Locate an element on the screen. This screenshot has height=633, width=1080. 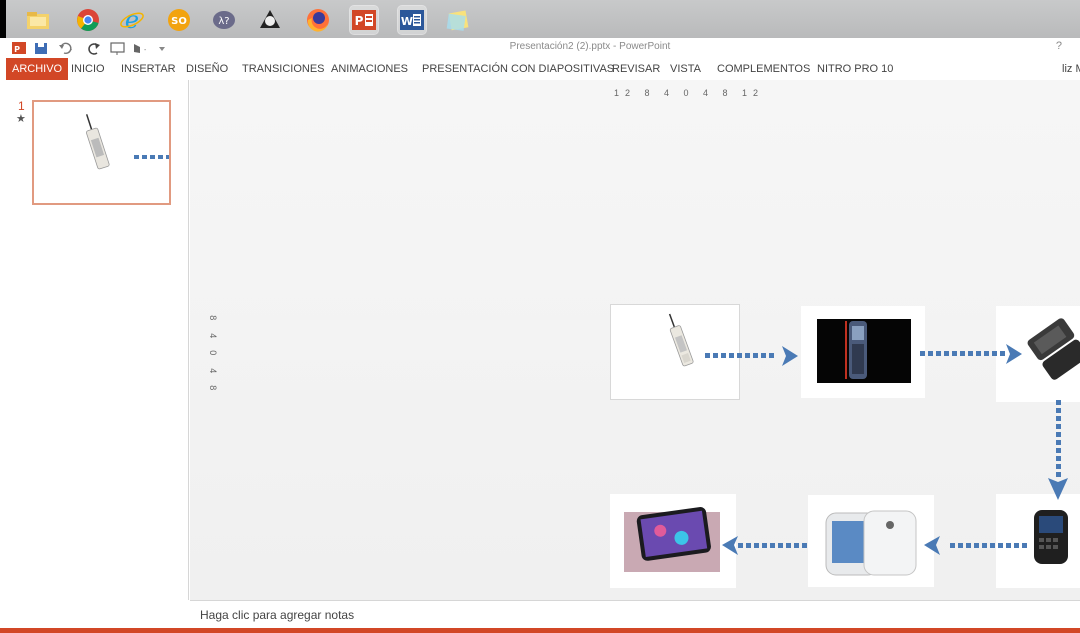
slide-thumbnail is located at coordinates (101, 152).